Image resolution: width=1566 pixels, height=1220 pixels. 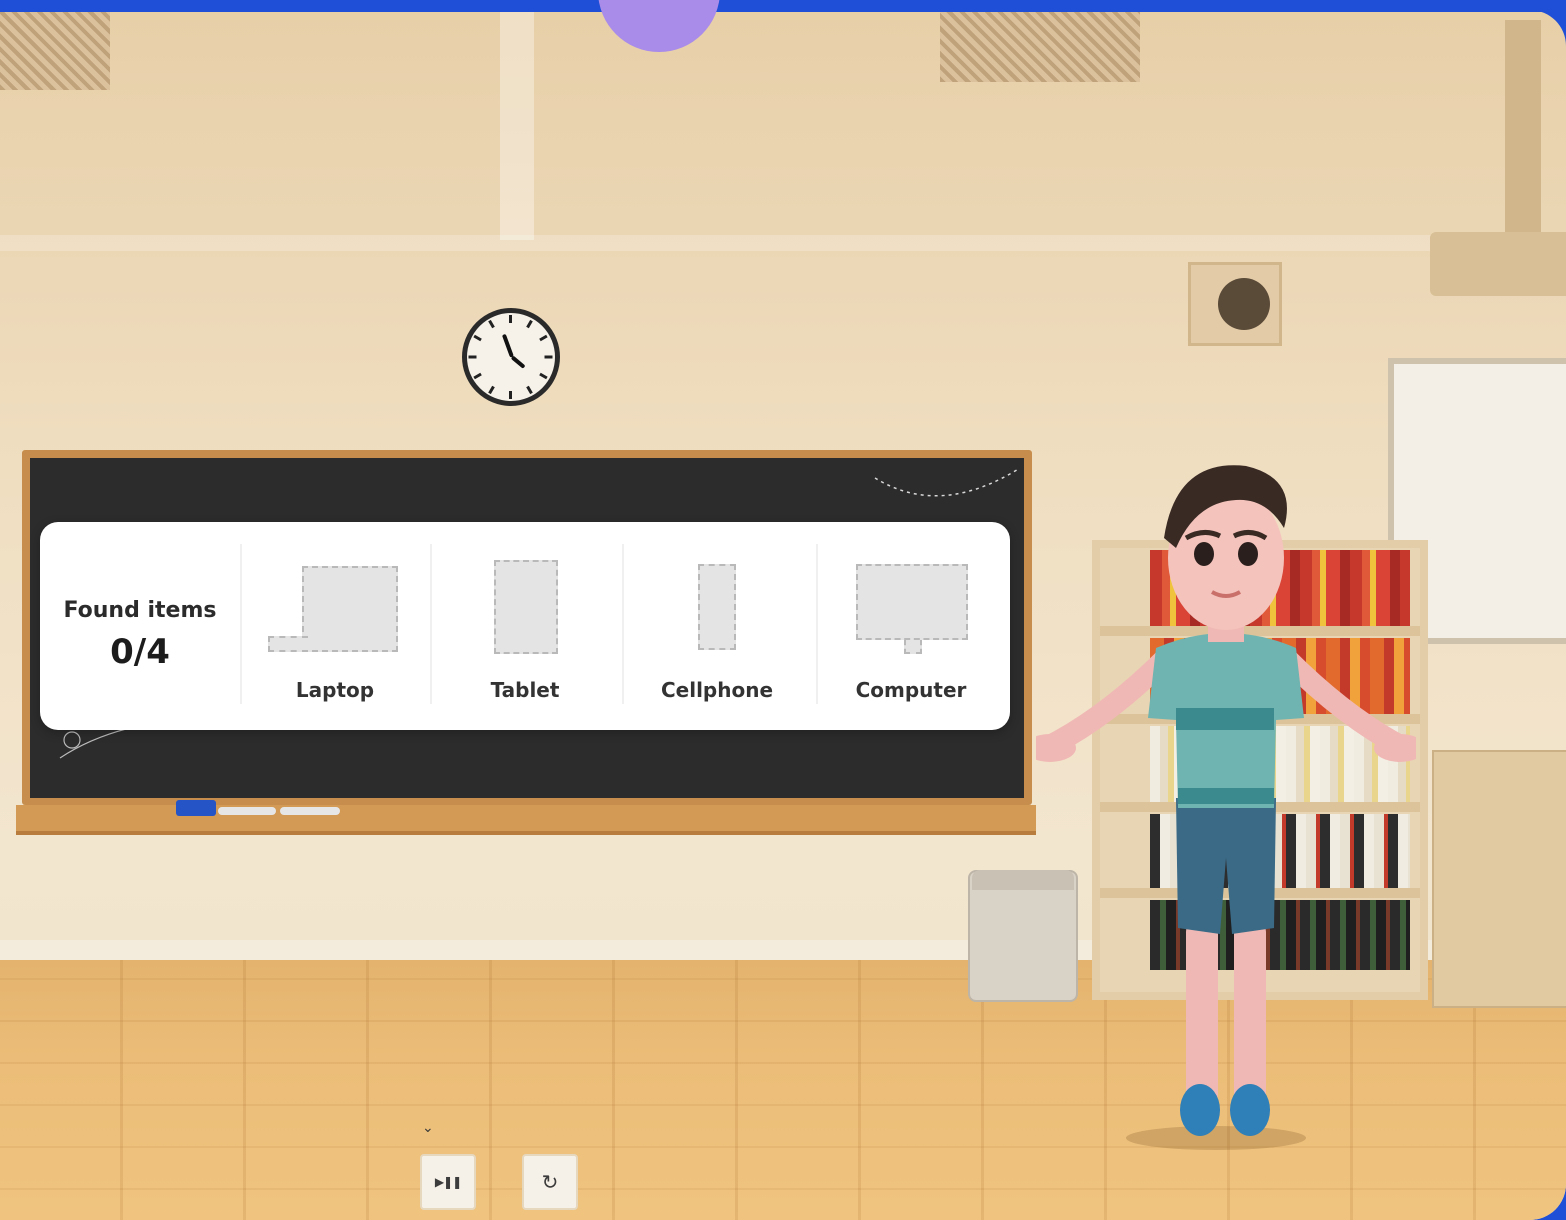 What do you see at coordinates (525, 690) in the screenshot?
I see `item-label: Tablet` at bounding box center [525, 690].